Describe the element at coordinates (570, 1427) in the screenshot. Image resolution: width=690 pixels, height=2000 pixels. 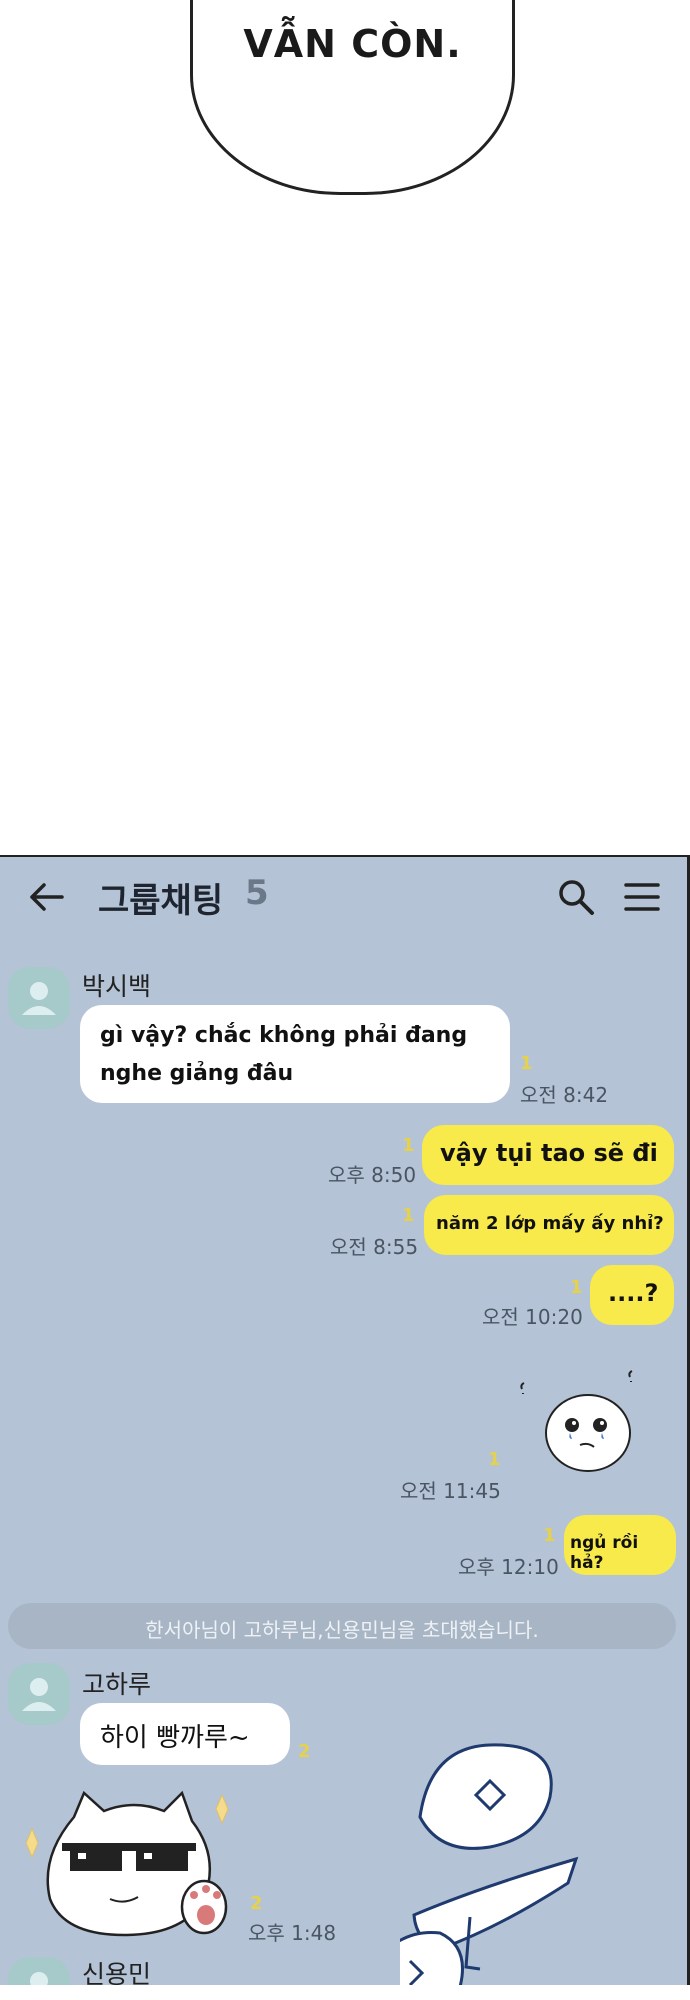
I see `crying-blob-sticker` at that location.